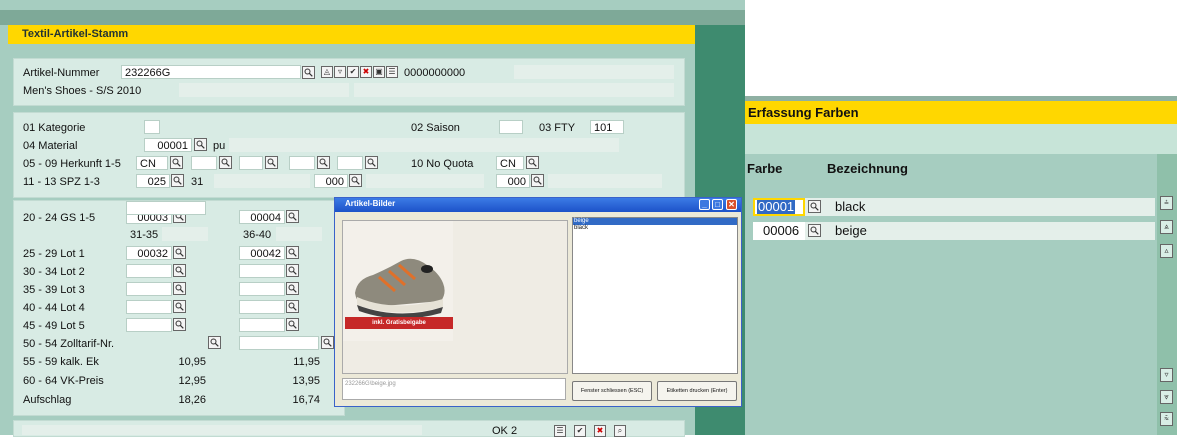  What do you see at coordinates (204, 163) in the screenshot?
I see `herkunft-2-field` at bounding box center [204, 163].